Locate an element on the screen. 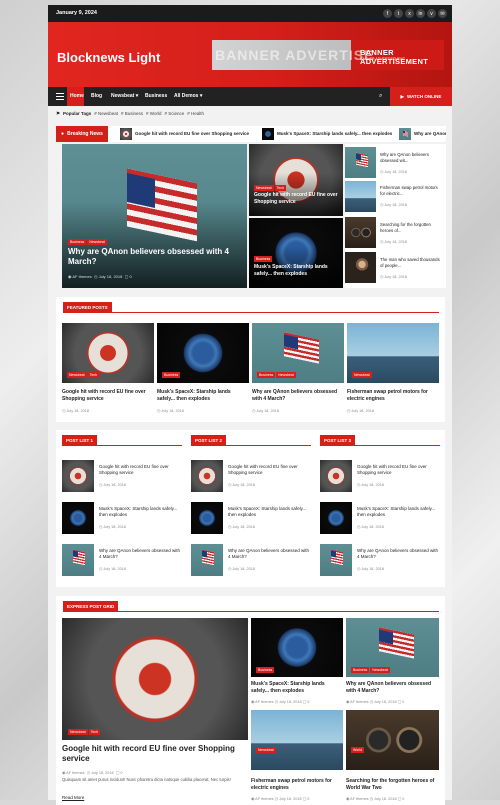 The image size is (500, 805). tag-science: # Science is located at coordinates (174, 114).